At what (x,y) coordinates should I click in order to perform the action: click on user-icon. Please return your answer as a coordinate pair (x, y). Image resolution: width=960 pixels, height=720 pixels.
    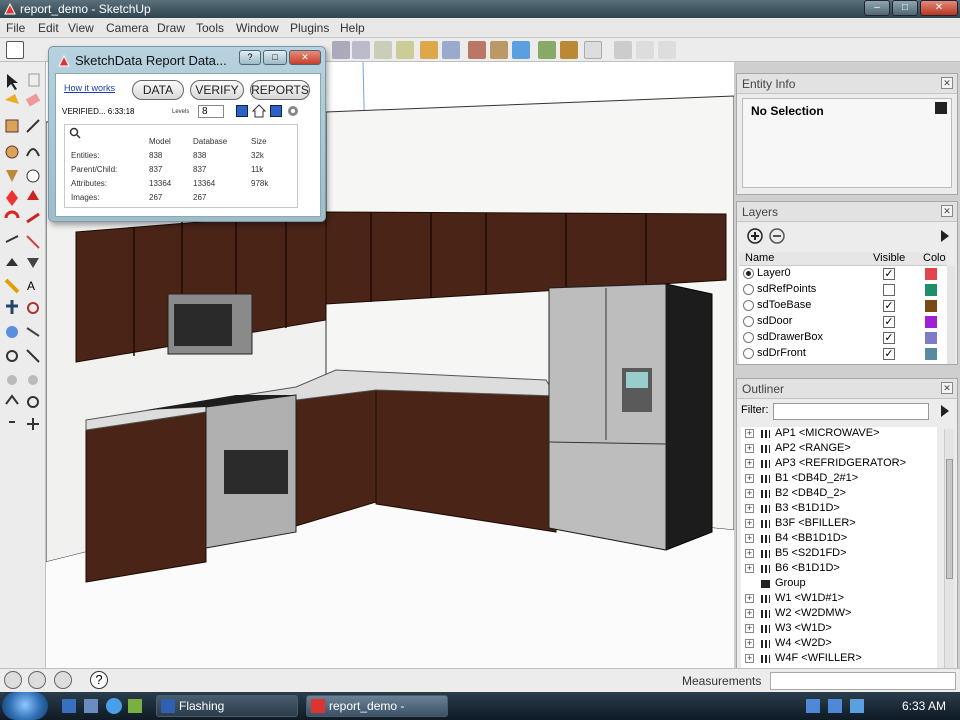
    Looking at the image, I should click on (63, 680).